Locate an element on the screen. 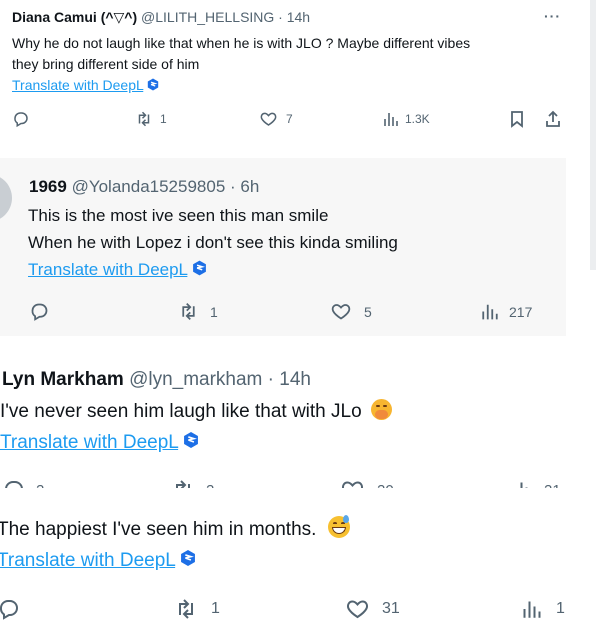  face-hand-over-mouth-emoji-icon is located at coordinates (381, 409).